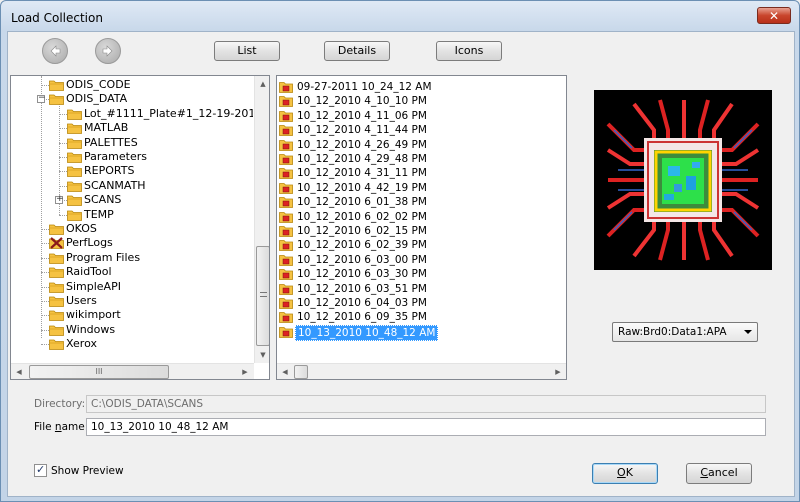  I want to click on filename-label: File name:, so click(61, 427).